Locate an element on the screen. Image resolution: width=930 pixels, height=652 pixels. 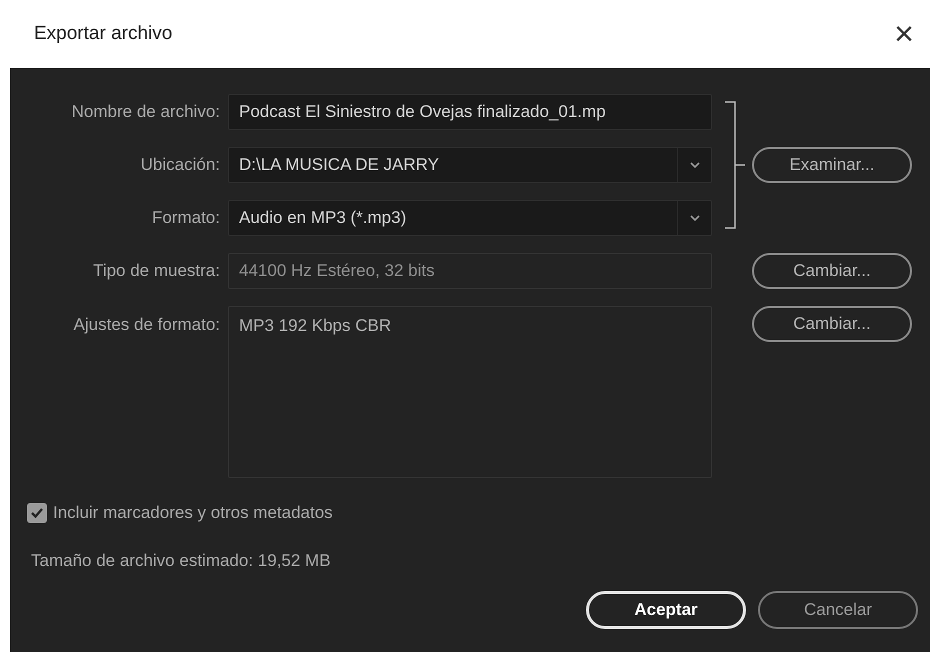
estimated-size-text: Tamaño de archivo estimado: 19,52 MB is located at coordinates (181, 561).